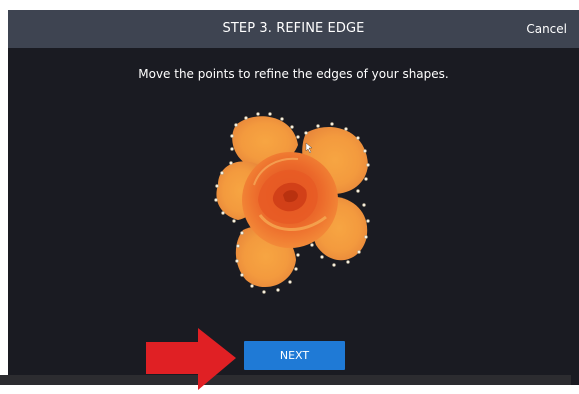 This screenshot has height=394, width=579. I want to click on rose-image, so click(292, 202).